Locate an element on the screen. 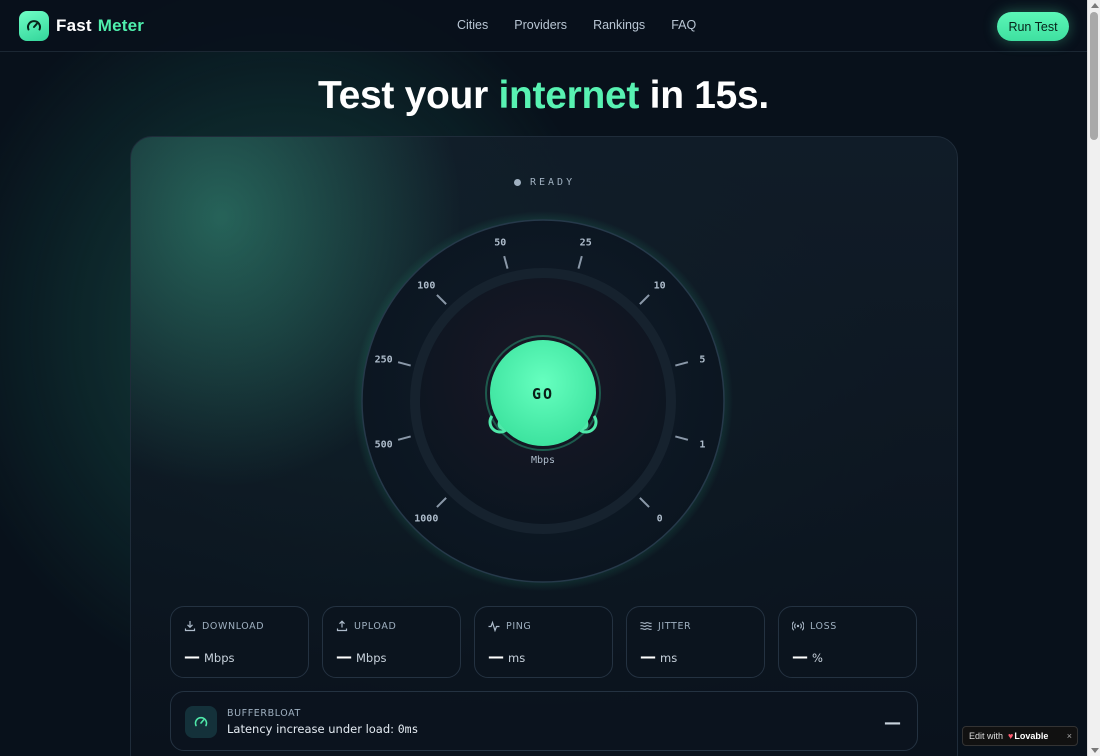 The width and height of the screenshot is (1100, 756). vertical-scrollbar is located at coordinates (1093, 378).